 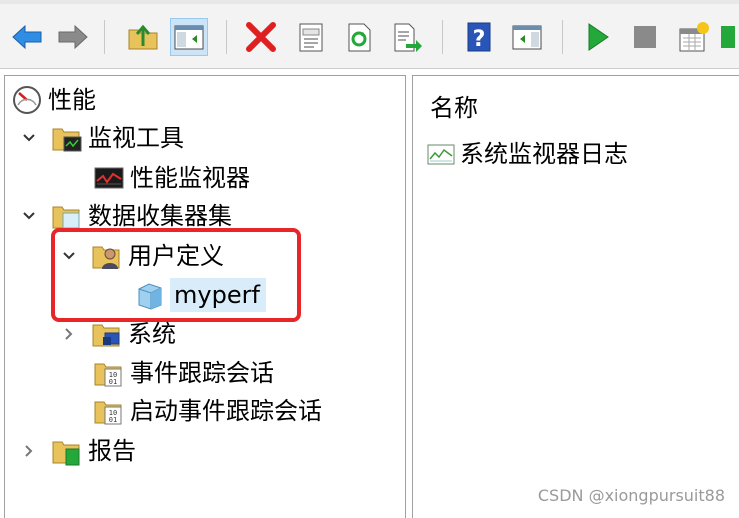 I want to click on show-hide-action-pane-button, so click(x=527, y=37).